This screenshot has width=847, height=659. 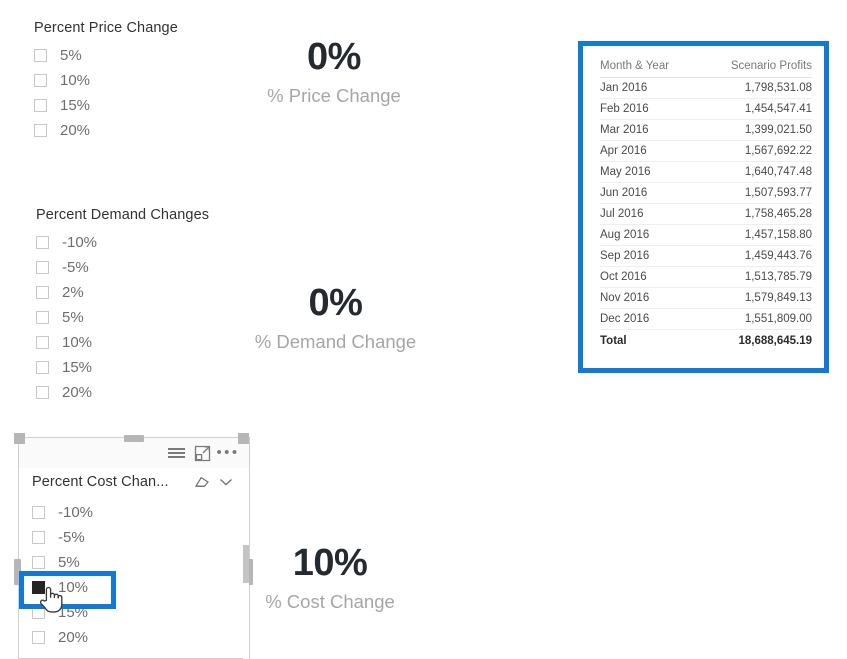 I want to click on table-row: Oct 2016 1,513,785.79, so click(x=706, y=277).